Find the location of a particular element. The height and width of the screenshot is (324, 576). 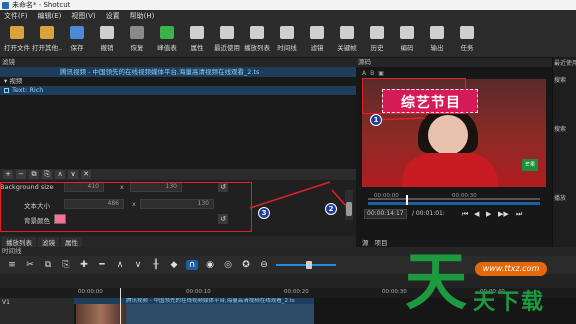

lift-icon: ∧ is located at coordinates (120, 265).